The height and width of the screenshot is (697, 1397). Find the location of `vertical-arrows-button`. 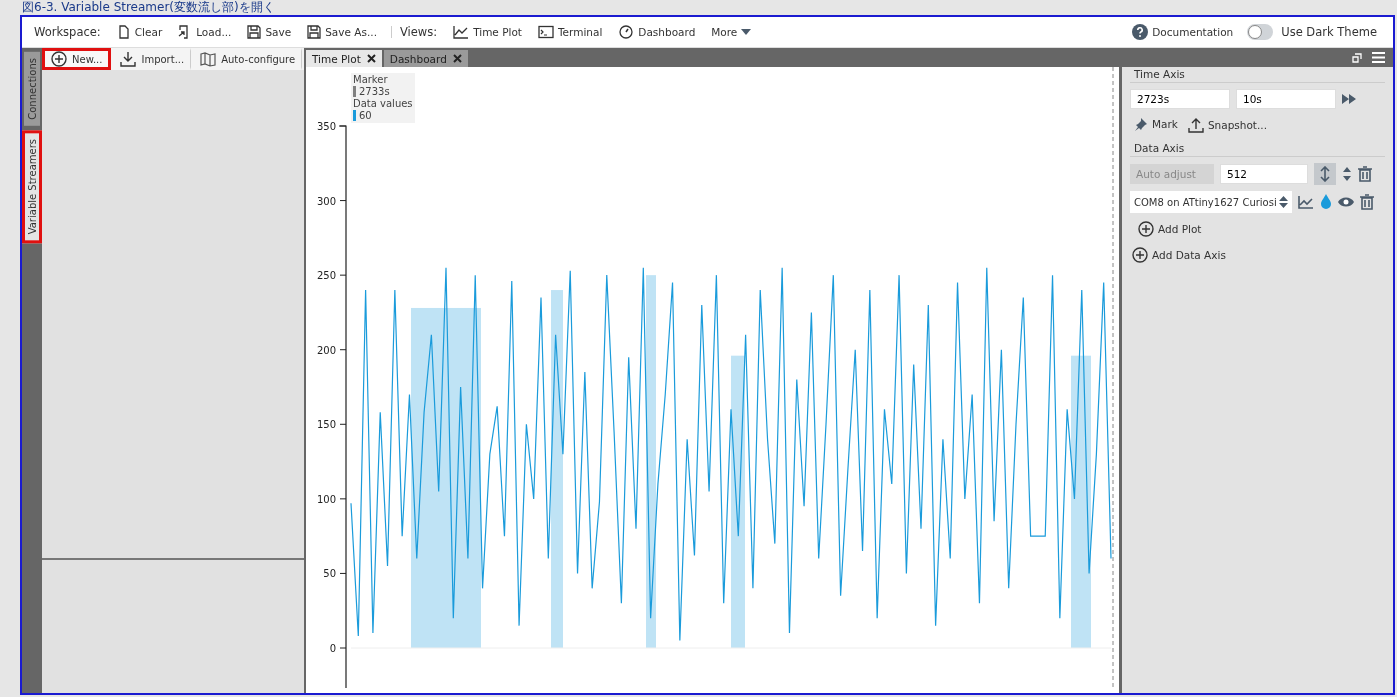

vertical-arrows-button is located at coordinates (1325, 174).